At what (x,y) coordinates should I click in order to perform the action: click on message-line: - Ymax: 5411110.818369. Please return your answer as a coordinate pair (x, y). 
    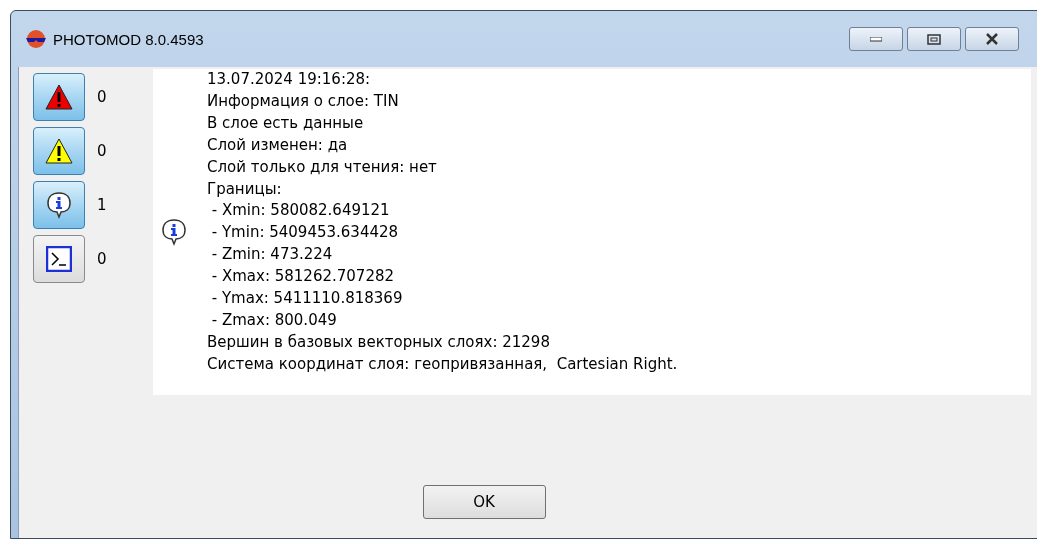
    Looking at the image, I should click on (307, 299).